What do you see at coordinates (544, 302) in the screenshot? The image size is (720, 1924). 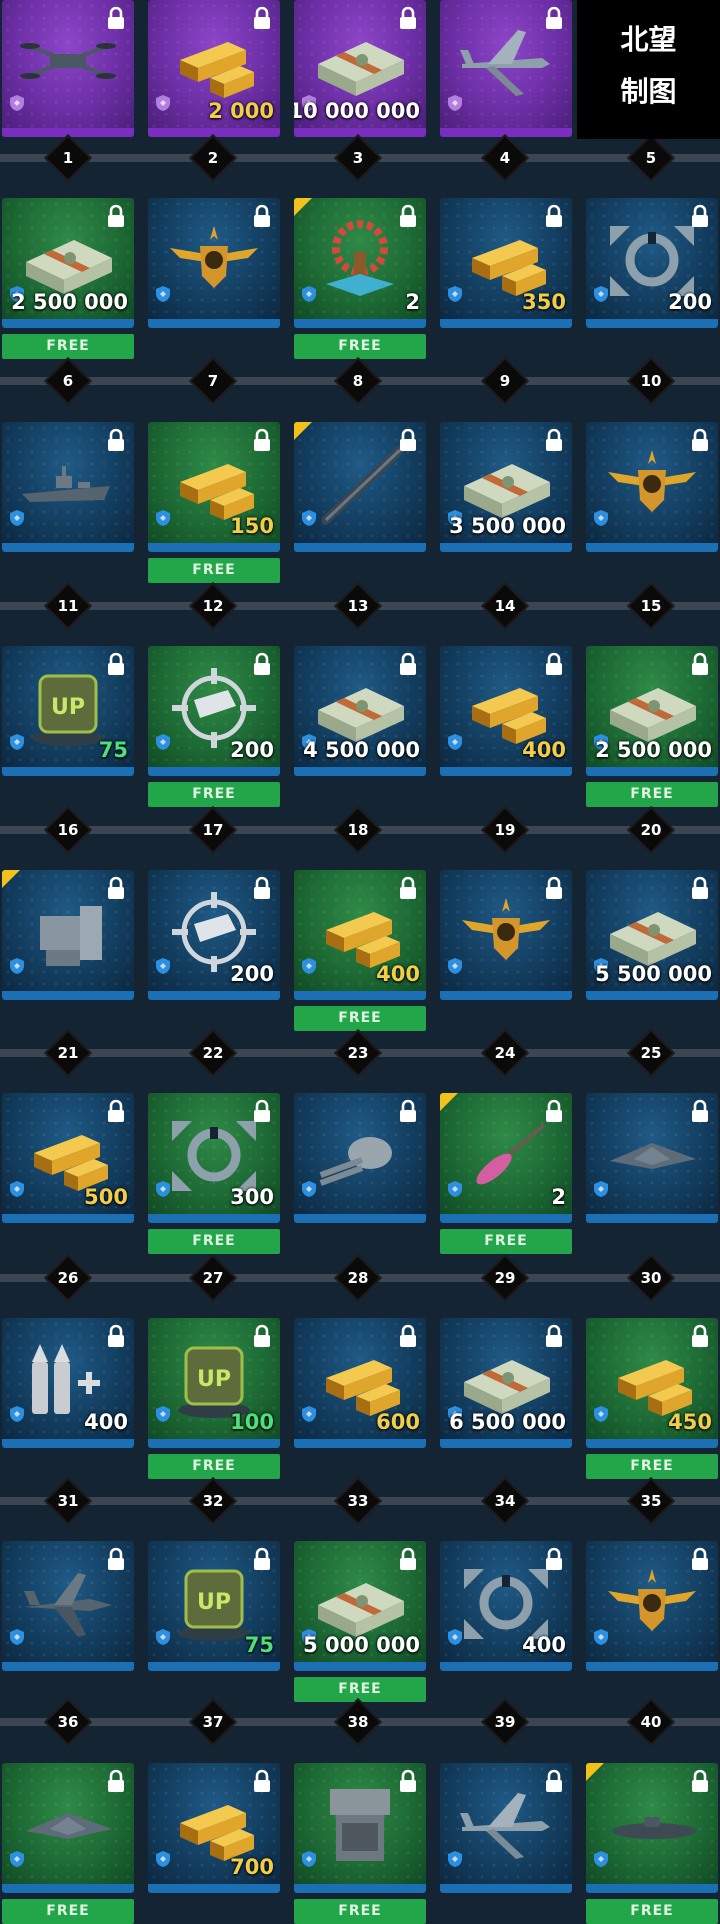 I see `reward-amount: 350` at bounding box center [544, 302].